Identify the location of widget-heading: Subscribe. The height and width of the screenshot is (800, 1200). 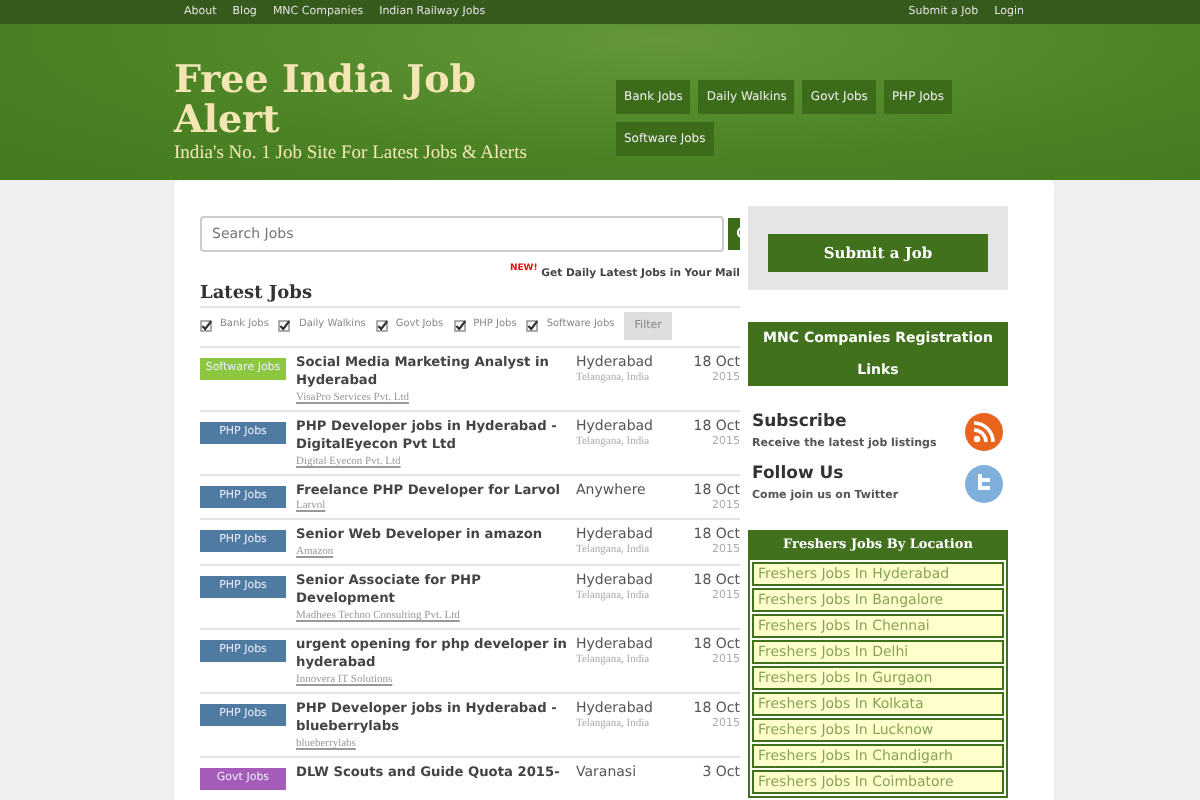
(800, 422).